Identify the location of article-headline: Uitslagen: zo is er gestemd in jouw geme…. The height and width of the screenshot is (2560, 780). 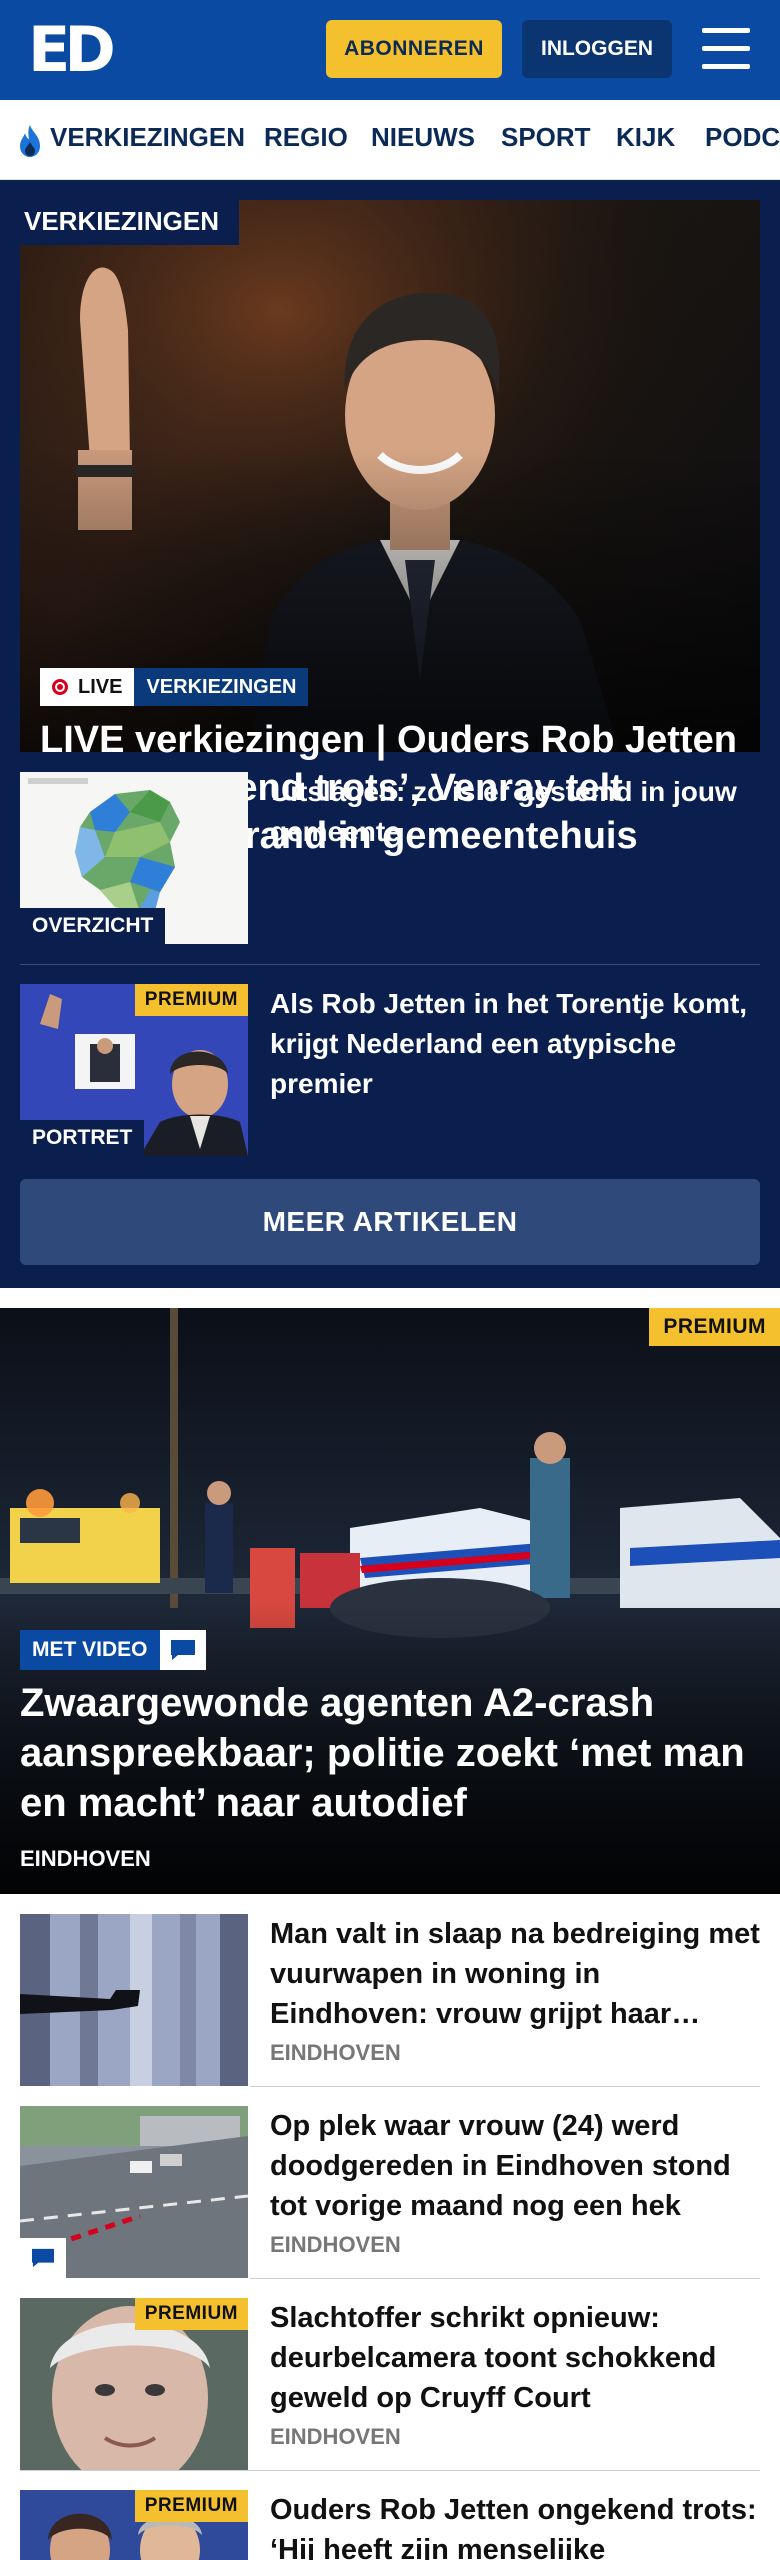
(515, 812).